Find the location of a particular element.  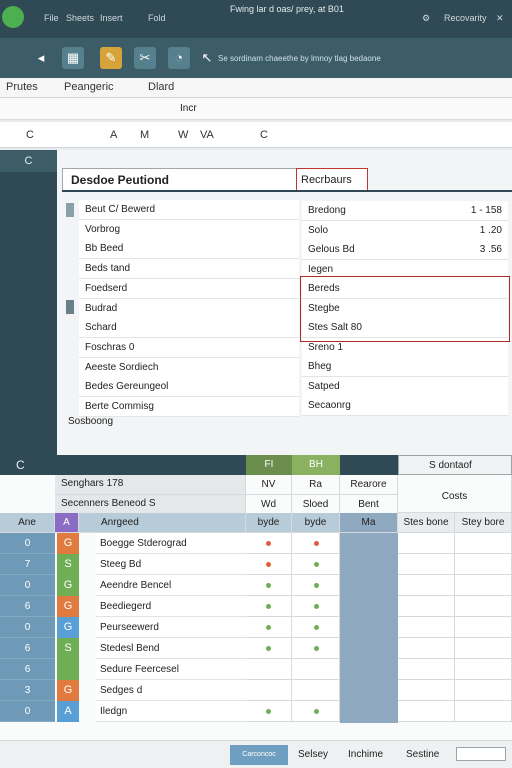

left-list-item: Foedserd is located at coordinates (189, 288).